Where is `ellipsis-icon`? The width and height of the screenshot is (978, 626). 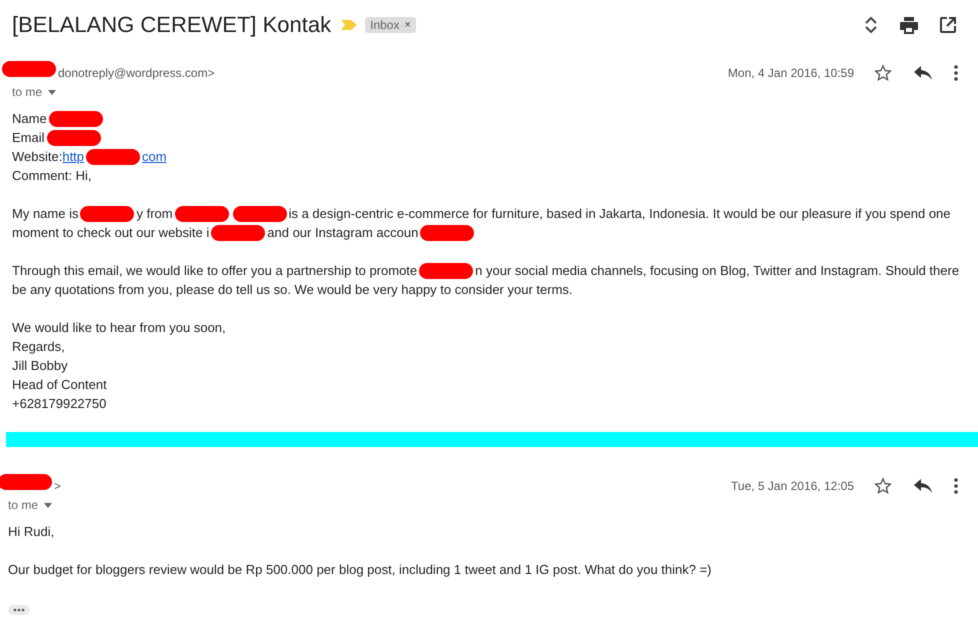 ellipsis-icon is located at coordinates (19, 610).